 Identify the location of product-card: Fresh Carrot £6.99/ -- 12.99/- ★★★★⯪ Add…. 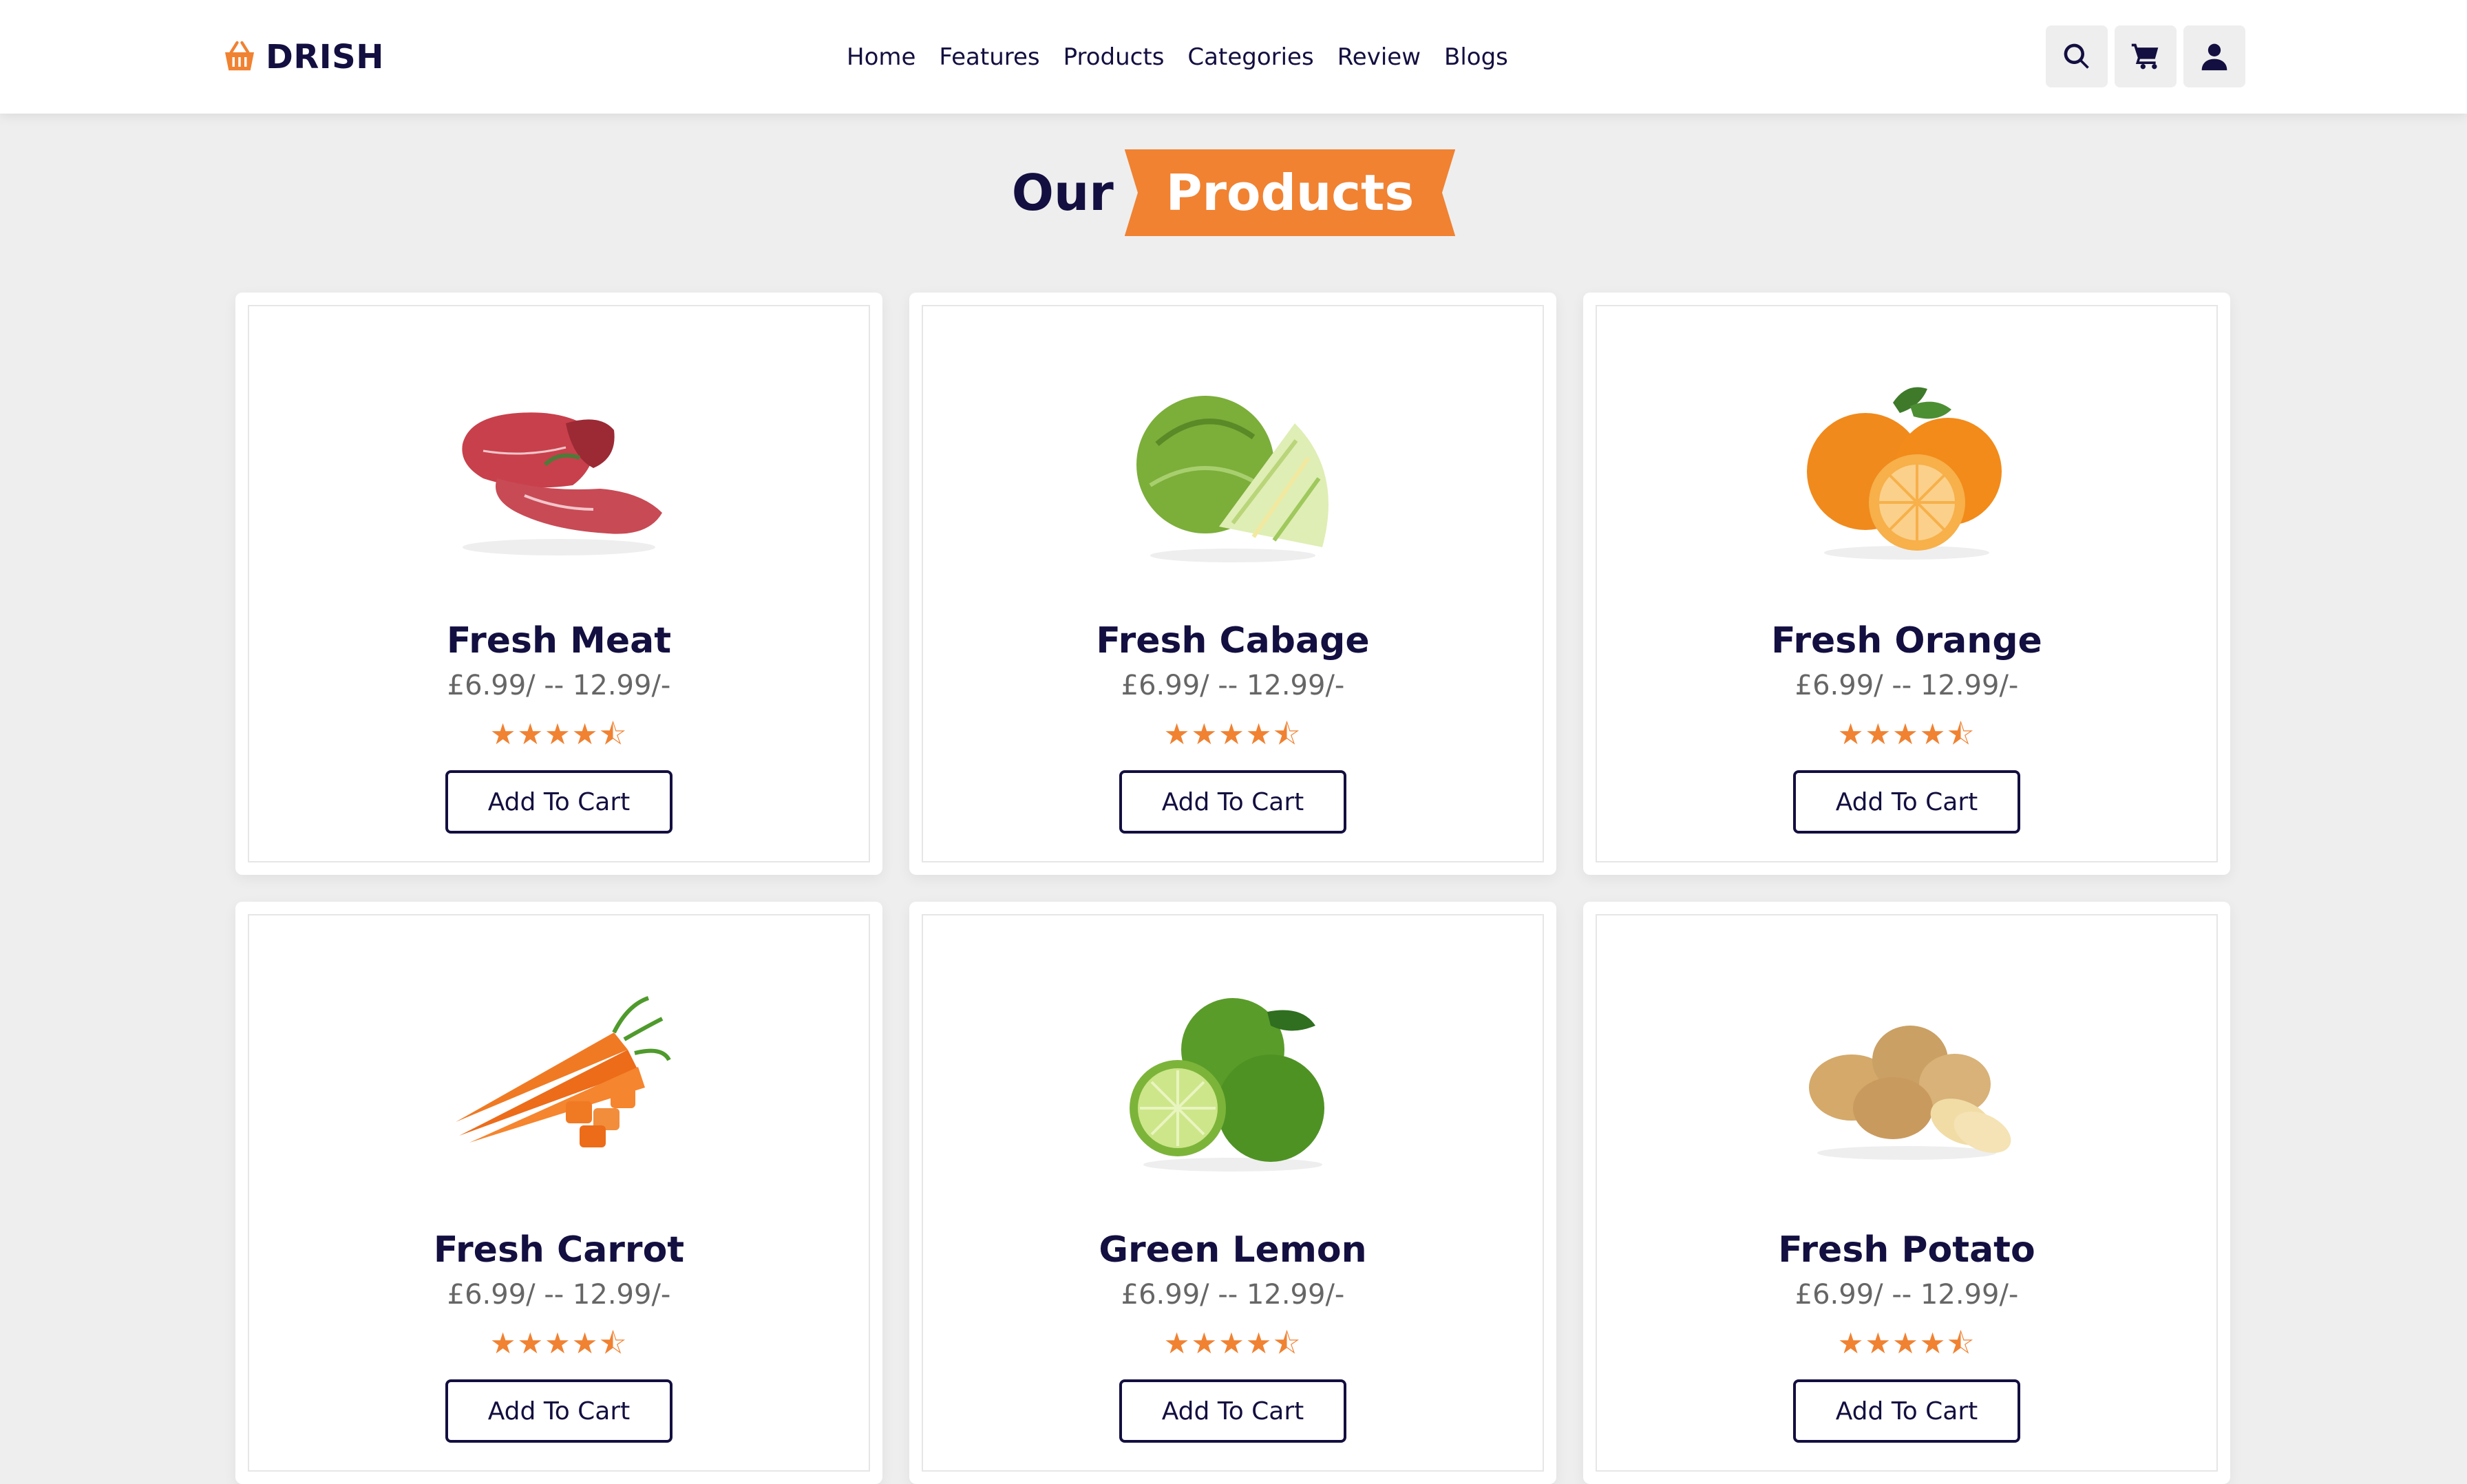
(558, 1193).